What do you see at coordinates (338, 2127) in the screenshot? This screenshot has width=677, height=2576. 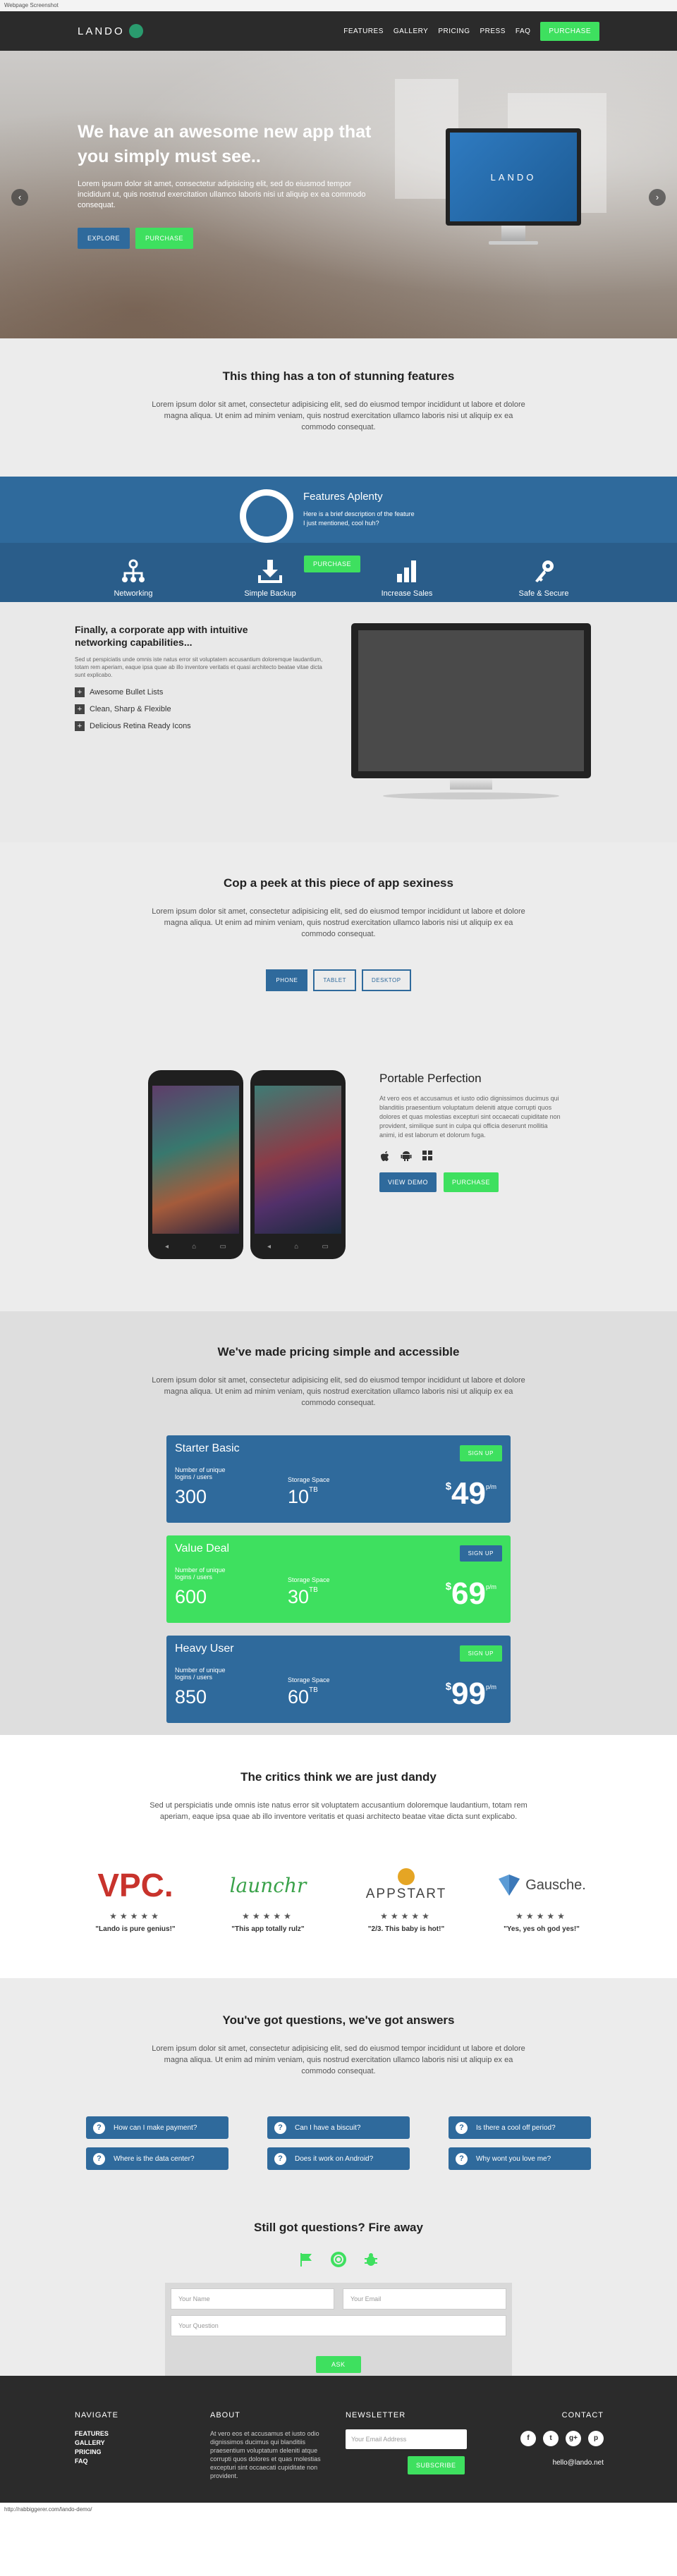 I see `faq-question: ? Can I have a biscuit?` at bounding box center [338, 2127].